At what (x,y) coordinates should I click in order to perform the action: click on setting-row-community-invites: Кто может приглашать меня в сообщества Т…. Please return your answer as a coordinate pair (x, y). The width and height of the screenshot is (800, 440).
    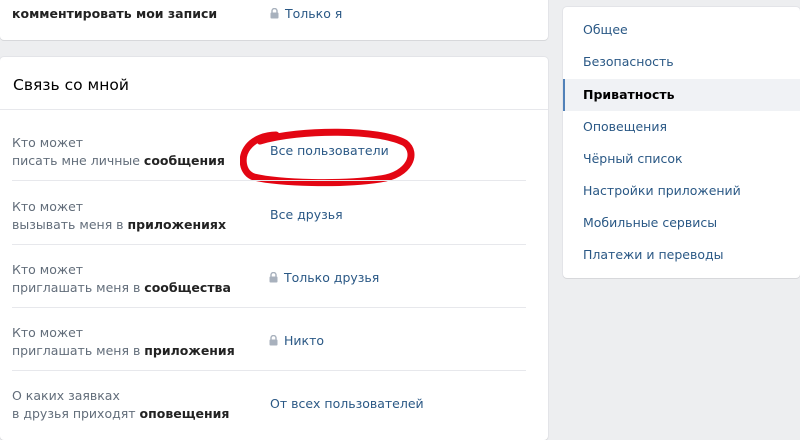
    Looking at the image, I should click on (274, 276).